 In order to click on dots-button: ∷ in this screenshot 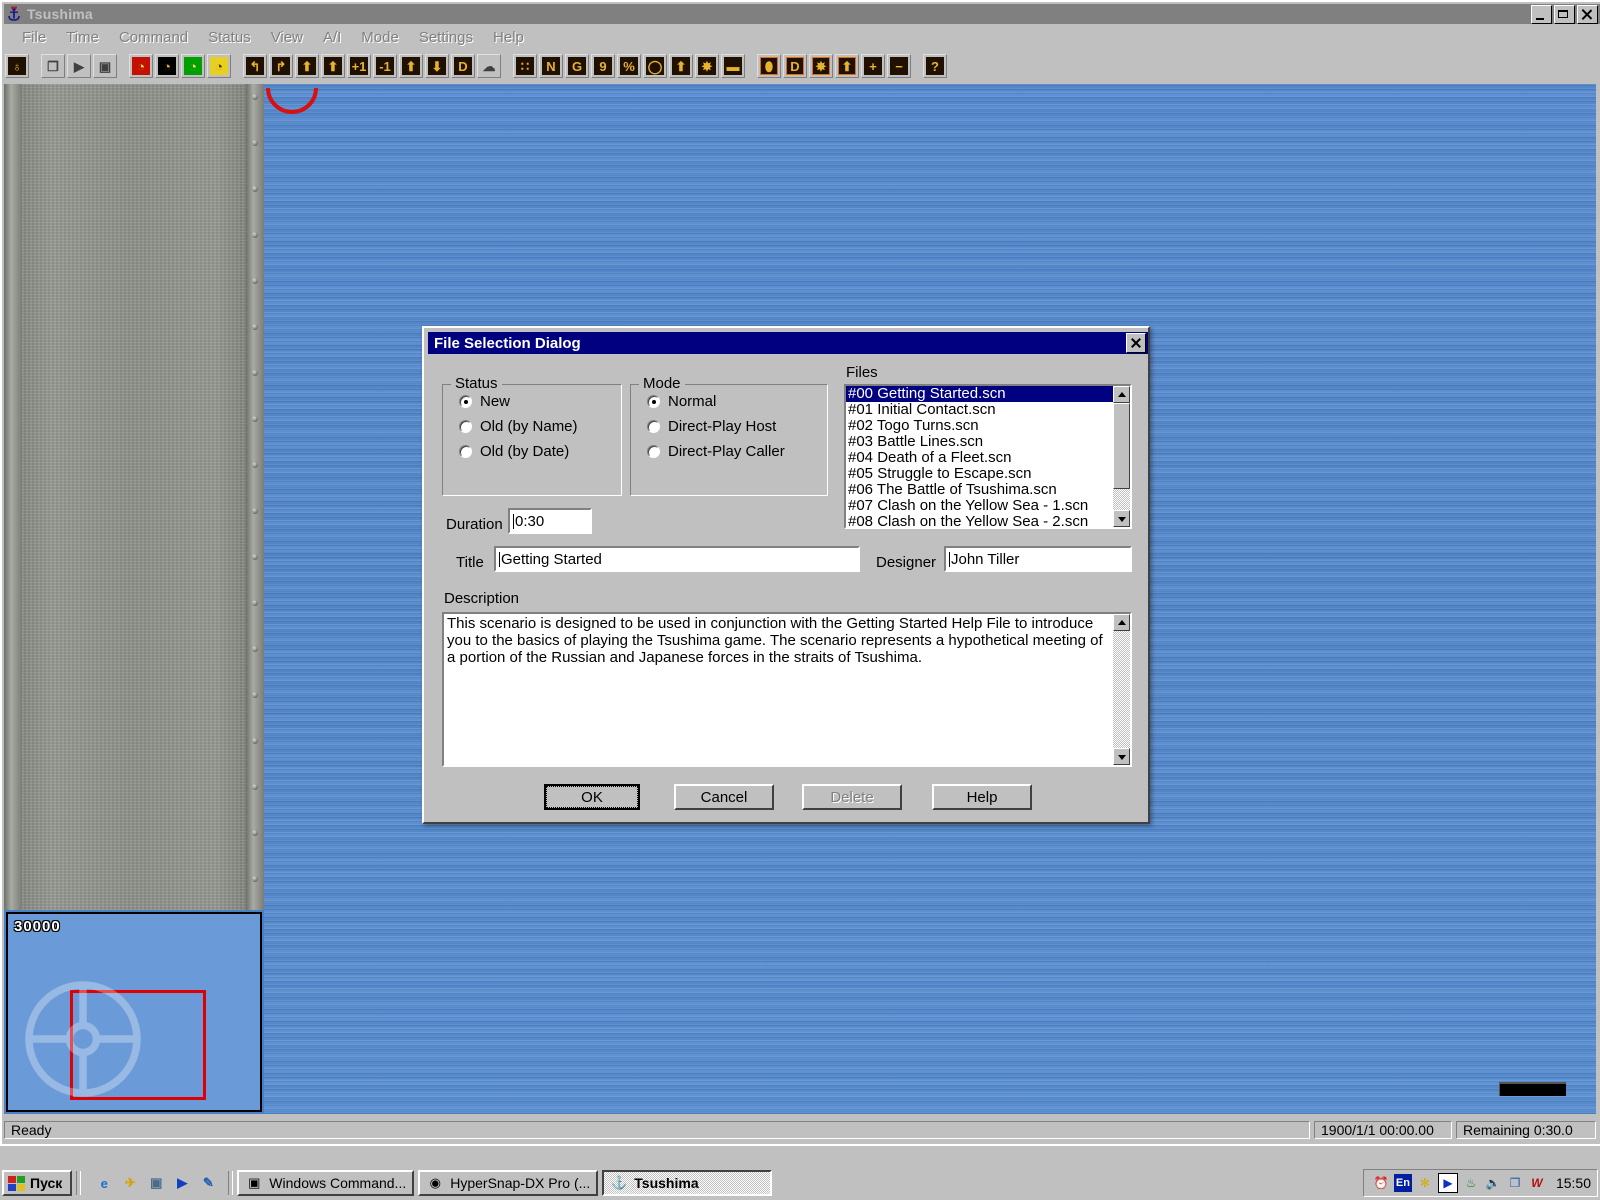, I will do `click(525, 66)`.